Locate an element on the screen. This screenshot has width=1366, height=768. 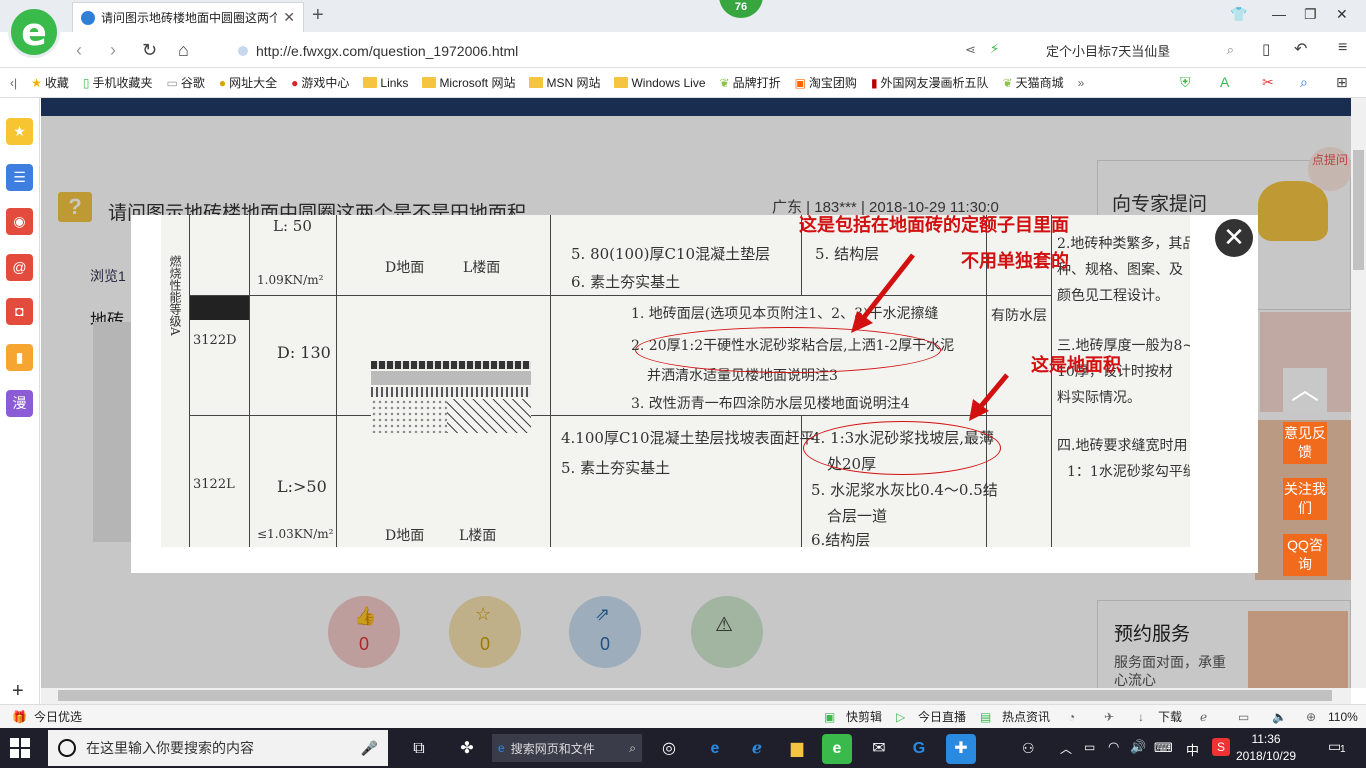
taobao-icon: ▣ is located at coordinates (800, 82).